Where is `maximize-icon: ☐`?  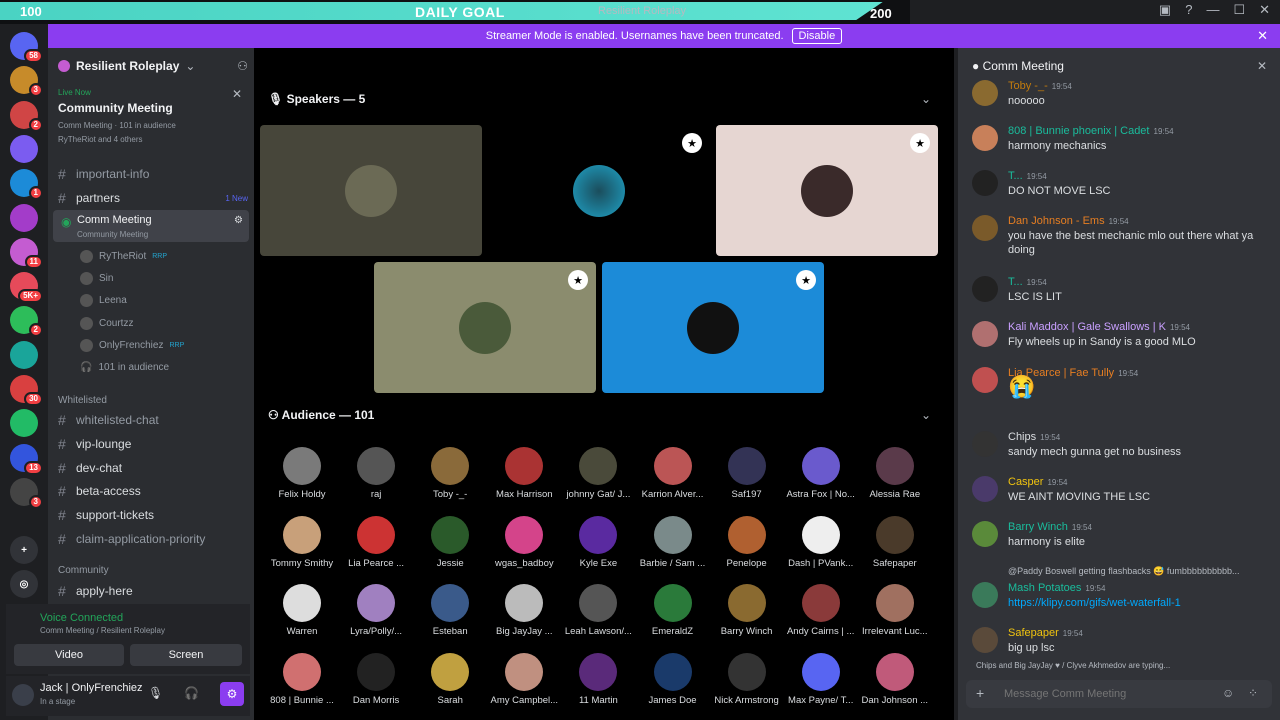 maximize-icon: ☐ is located at coordinates (1239, 10).